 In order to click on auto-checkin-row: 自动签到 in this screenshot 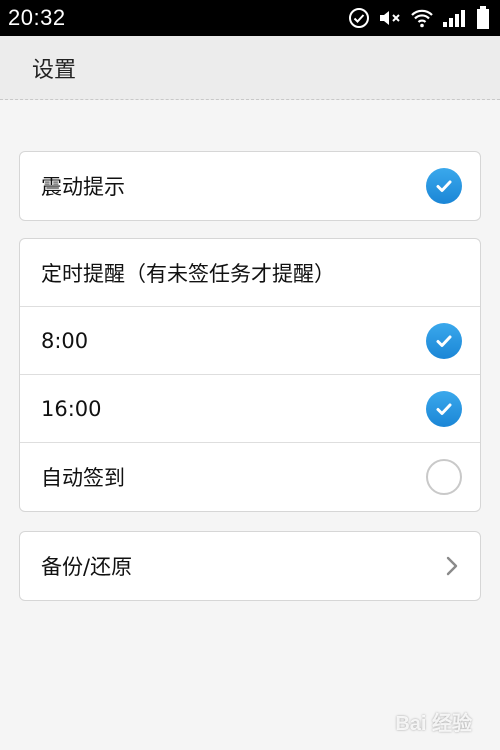, I will do `click(250, 477)`.